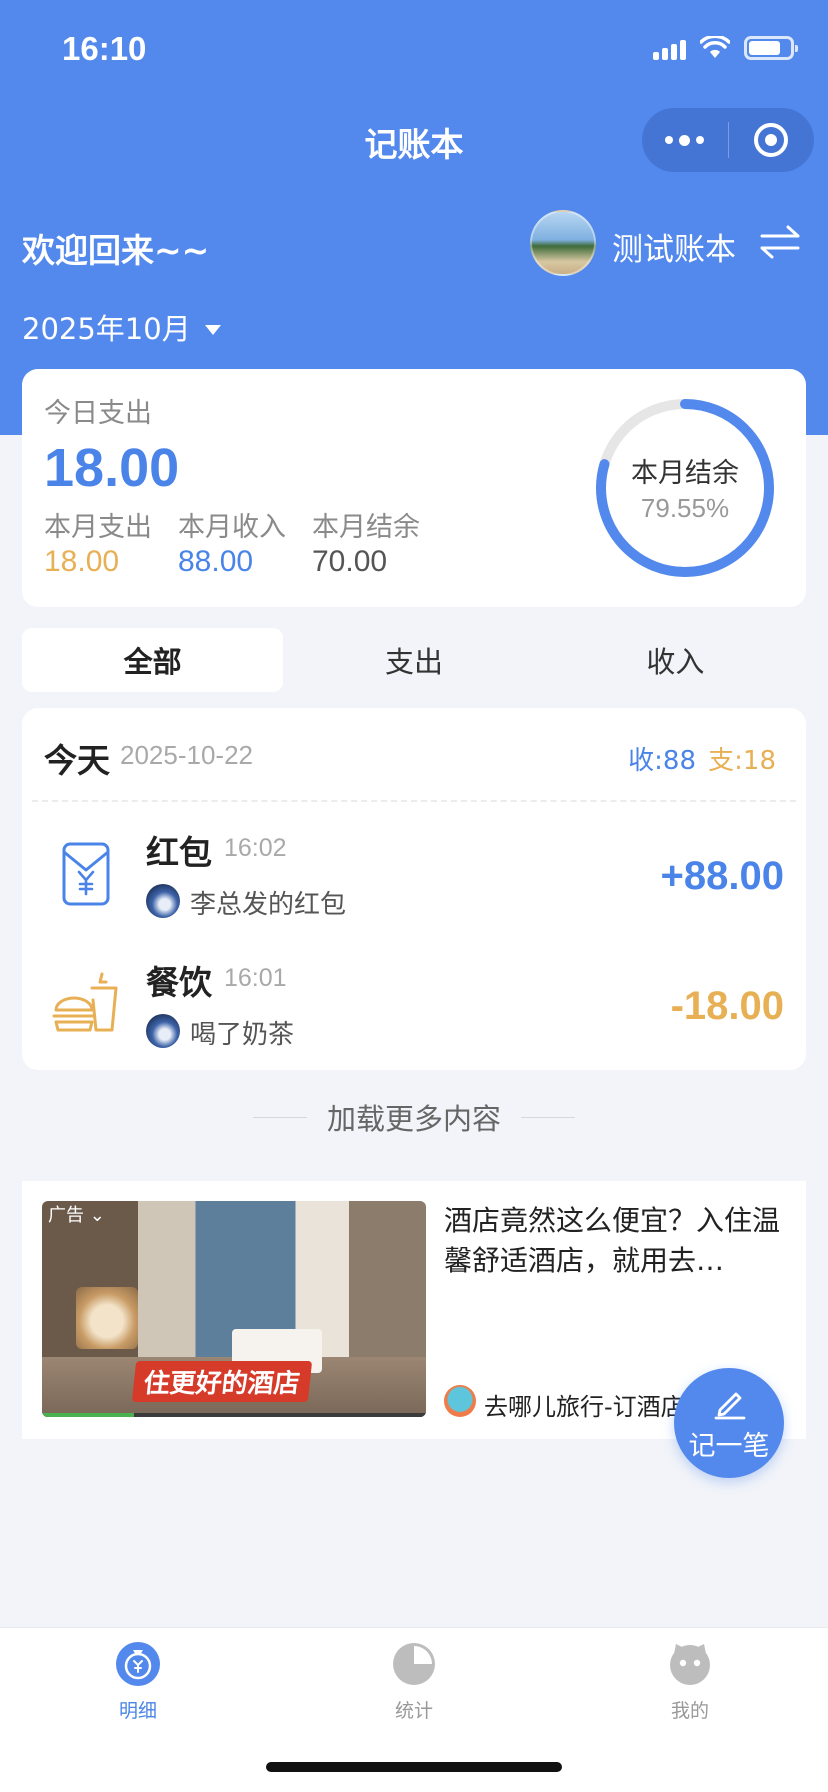 This screenshot has width=828, height=1792. I want to click on record-category: 餐饮, so click(179, 982).